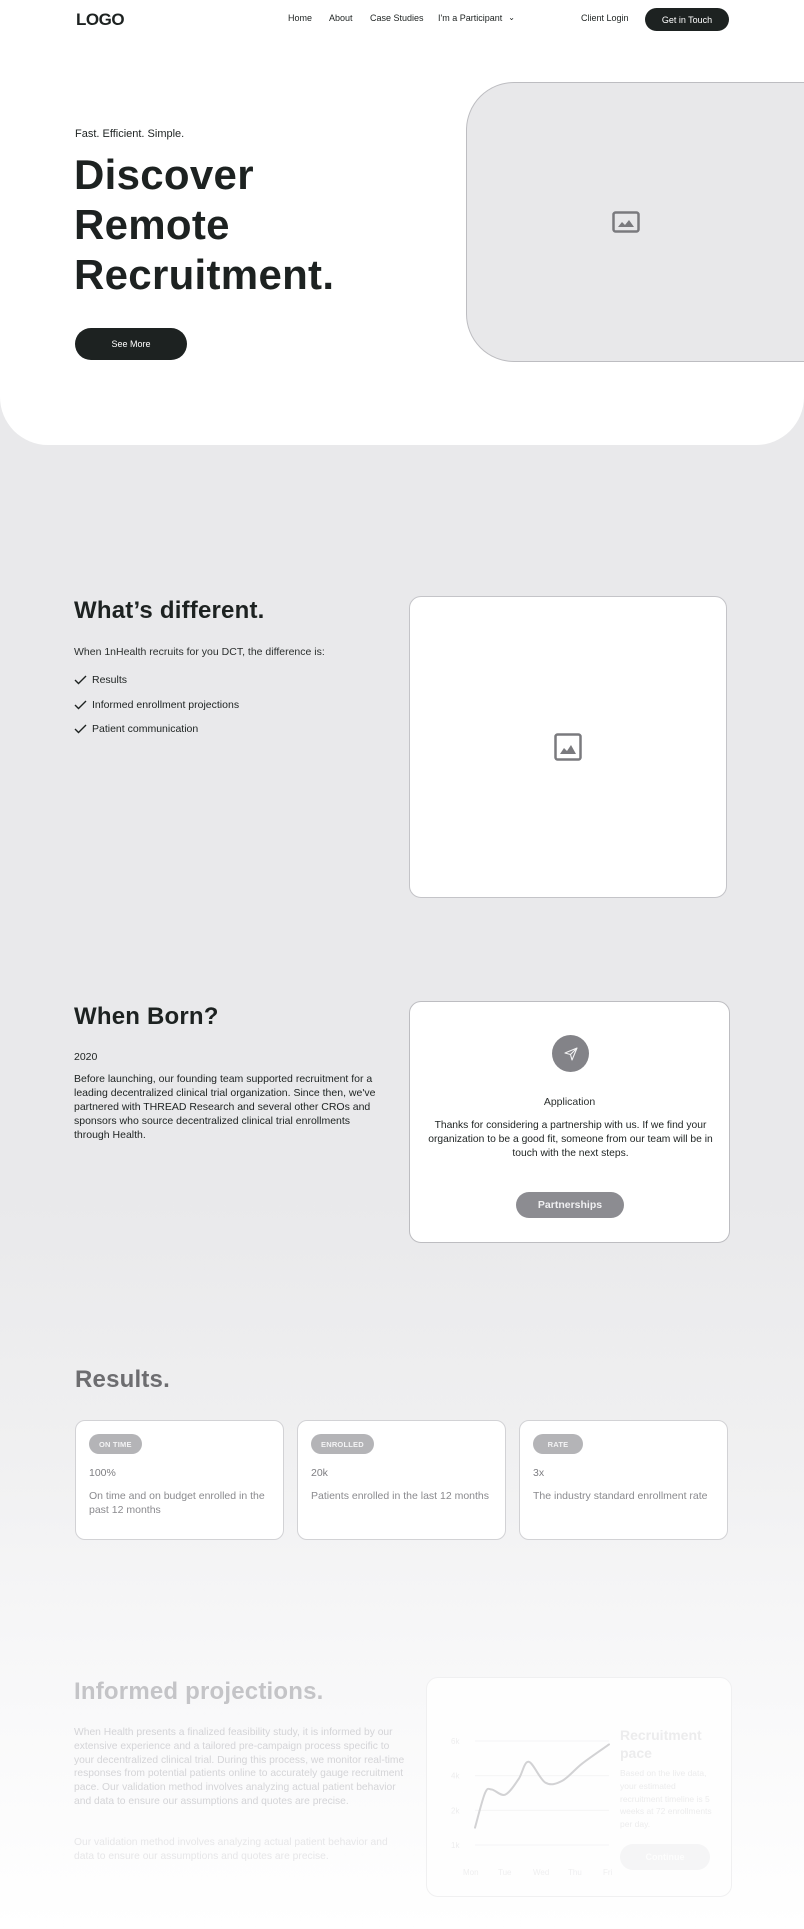  I want to click on x-tick-label: Mon, so click(471, 1872).